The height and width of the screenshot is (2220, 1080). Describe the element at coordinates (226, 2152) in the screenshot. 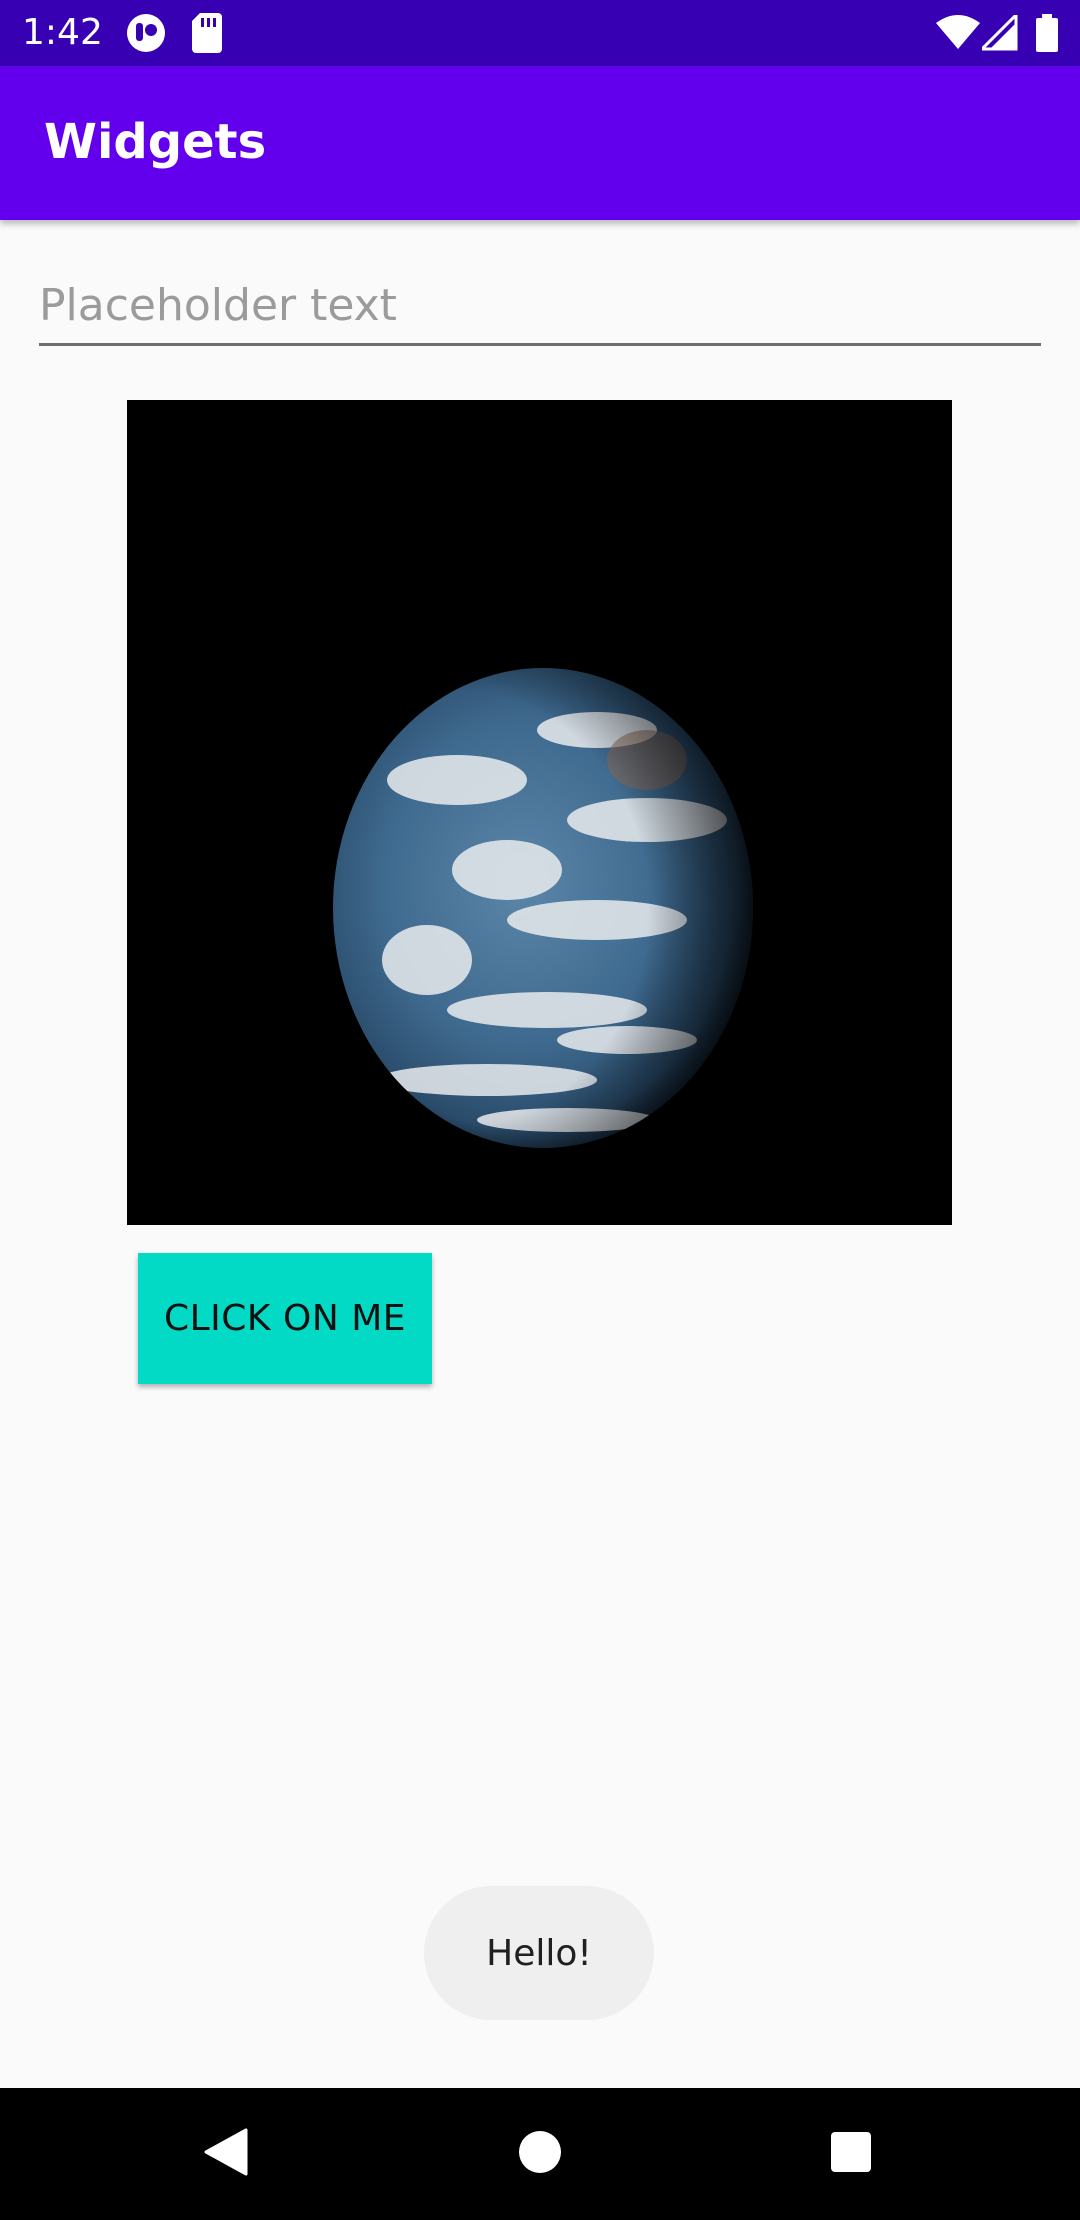

I see `back-icon` at that location.